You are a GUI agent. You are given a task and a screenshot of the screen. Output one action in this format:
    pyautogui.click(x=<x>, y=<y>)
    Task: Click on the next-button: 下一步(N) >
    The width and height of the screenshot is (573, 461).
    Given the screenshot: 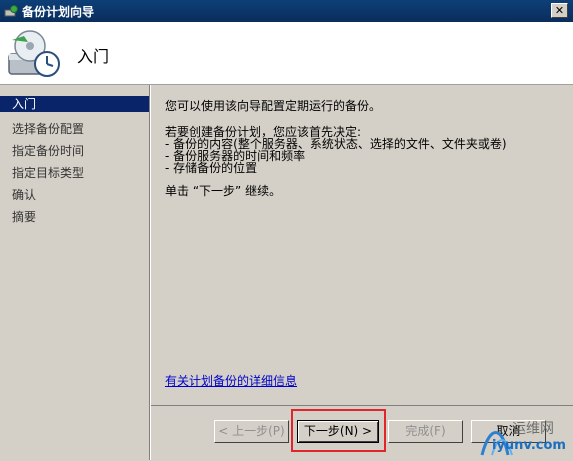 What is the action you would take?
    pyautogui.click(x=338, y=431)
    